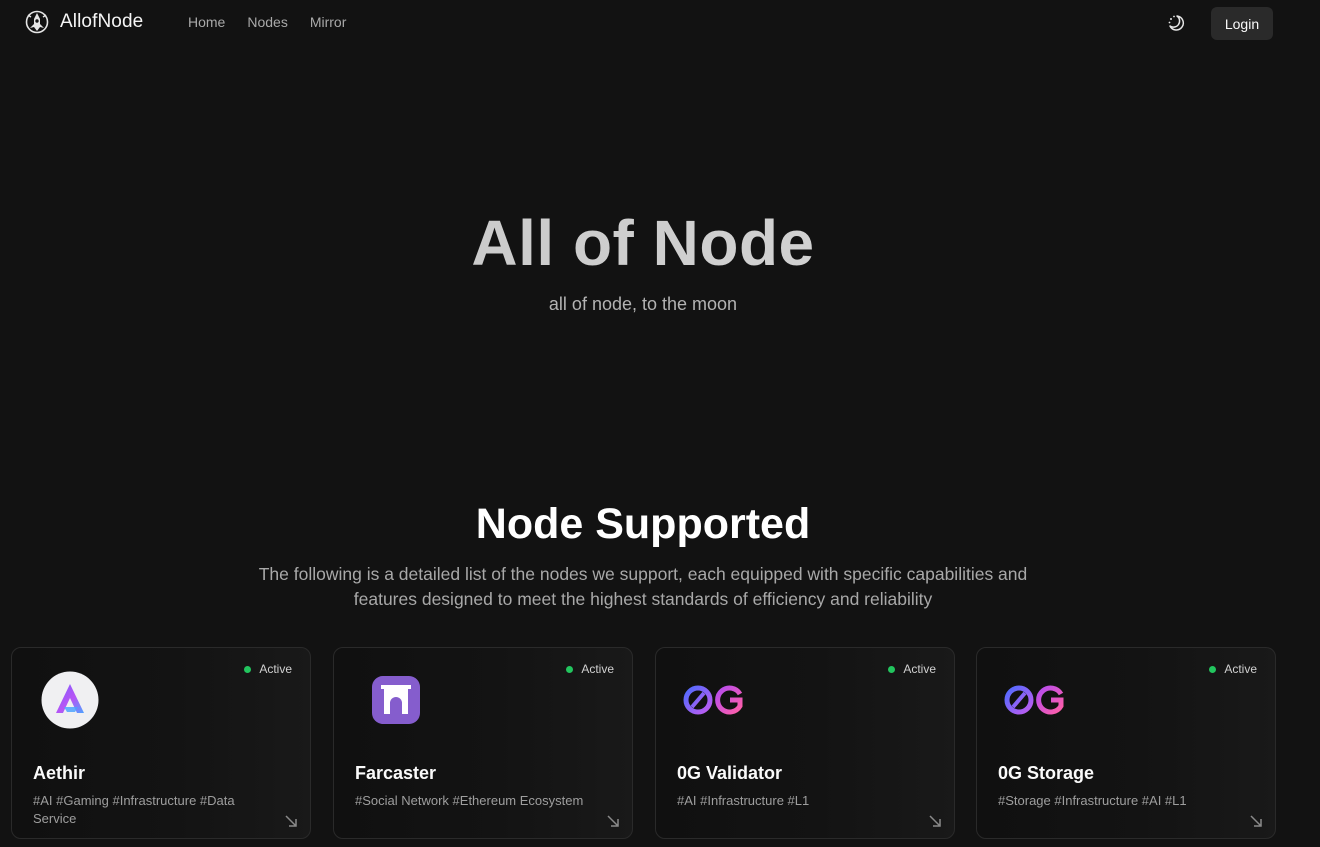 Image resolution: width=1320 pixels, height=847 pixels. I want to click on login-button: Login, so click(1242, 23).